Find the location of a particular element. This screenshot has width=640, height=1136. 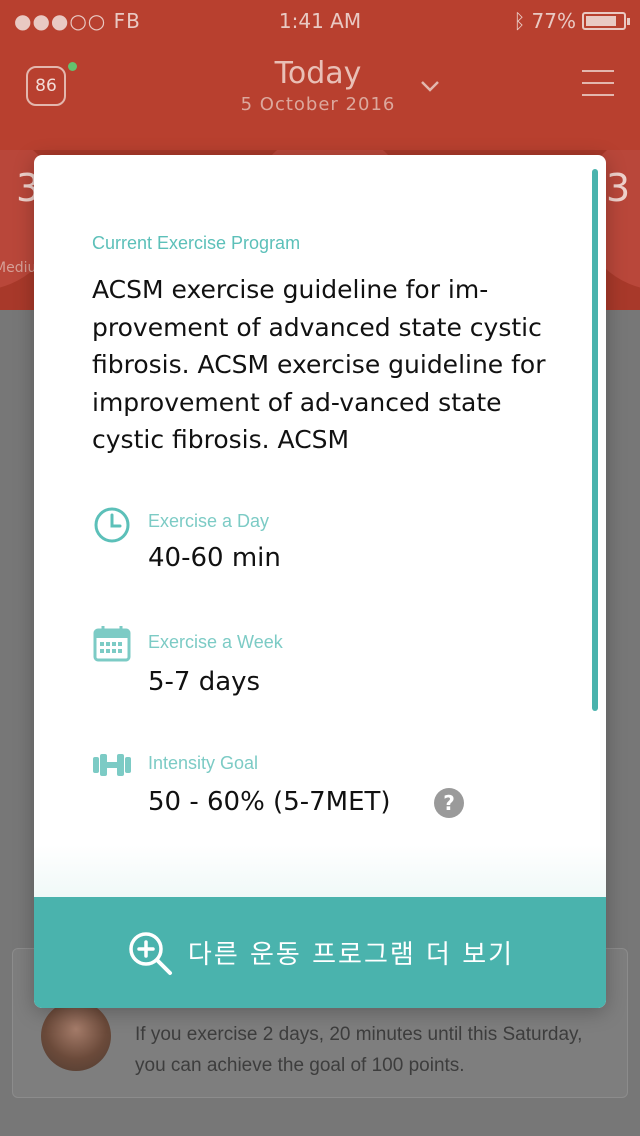

scrollbar is located at coordinates (595, 440).